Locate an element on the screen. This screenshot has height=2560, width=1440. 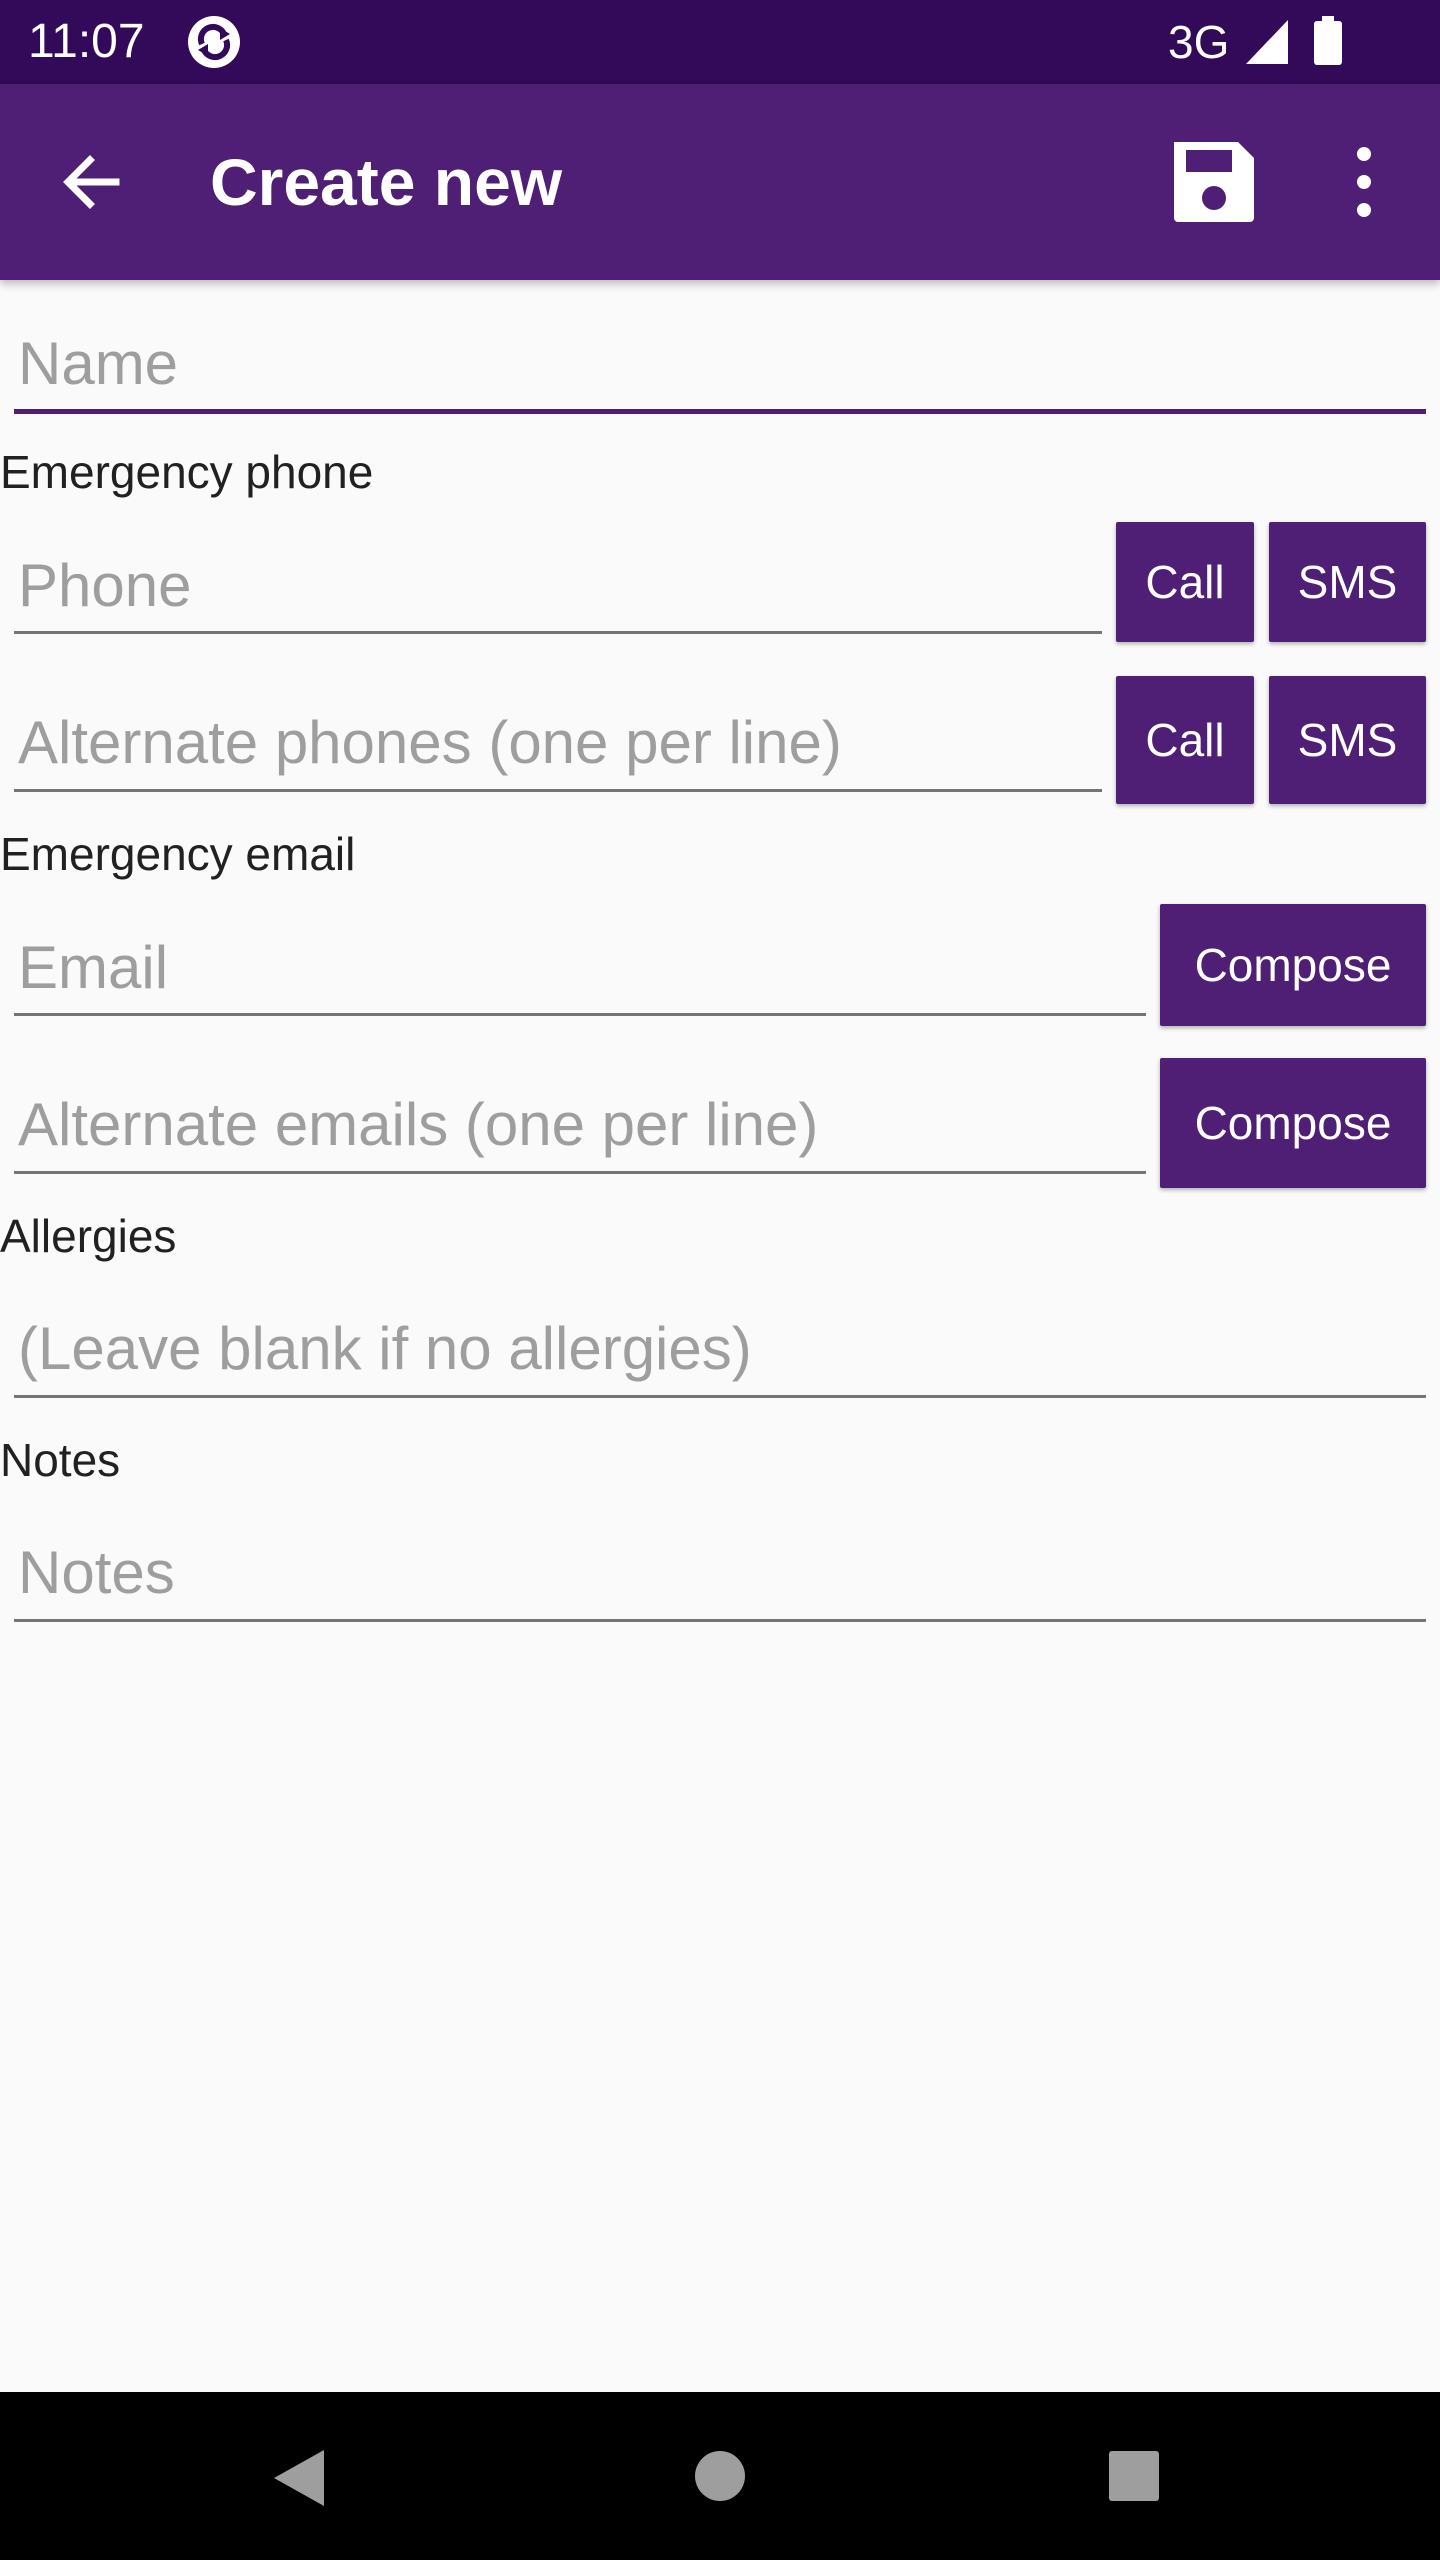
call-button: Call is located at coordinates (1185, 582).